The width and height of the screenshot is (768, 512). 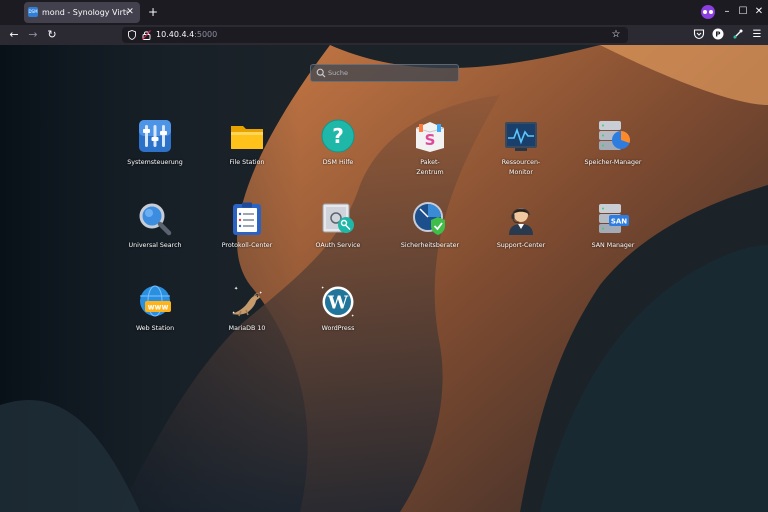 I want to click on forward-arrow-icon: →, so click(x=33, y=35).